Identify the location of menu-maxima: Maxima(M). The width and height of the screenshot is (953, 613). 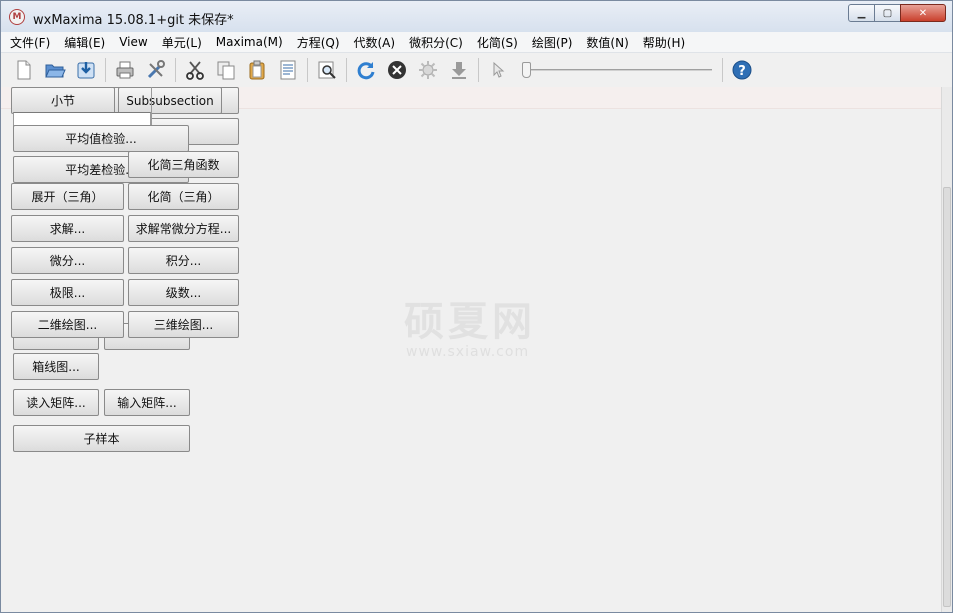
(249, 42).